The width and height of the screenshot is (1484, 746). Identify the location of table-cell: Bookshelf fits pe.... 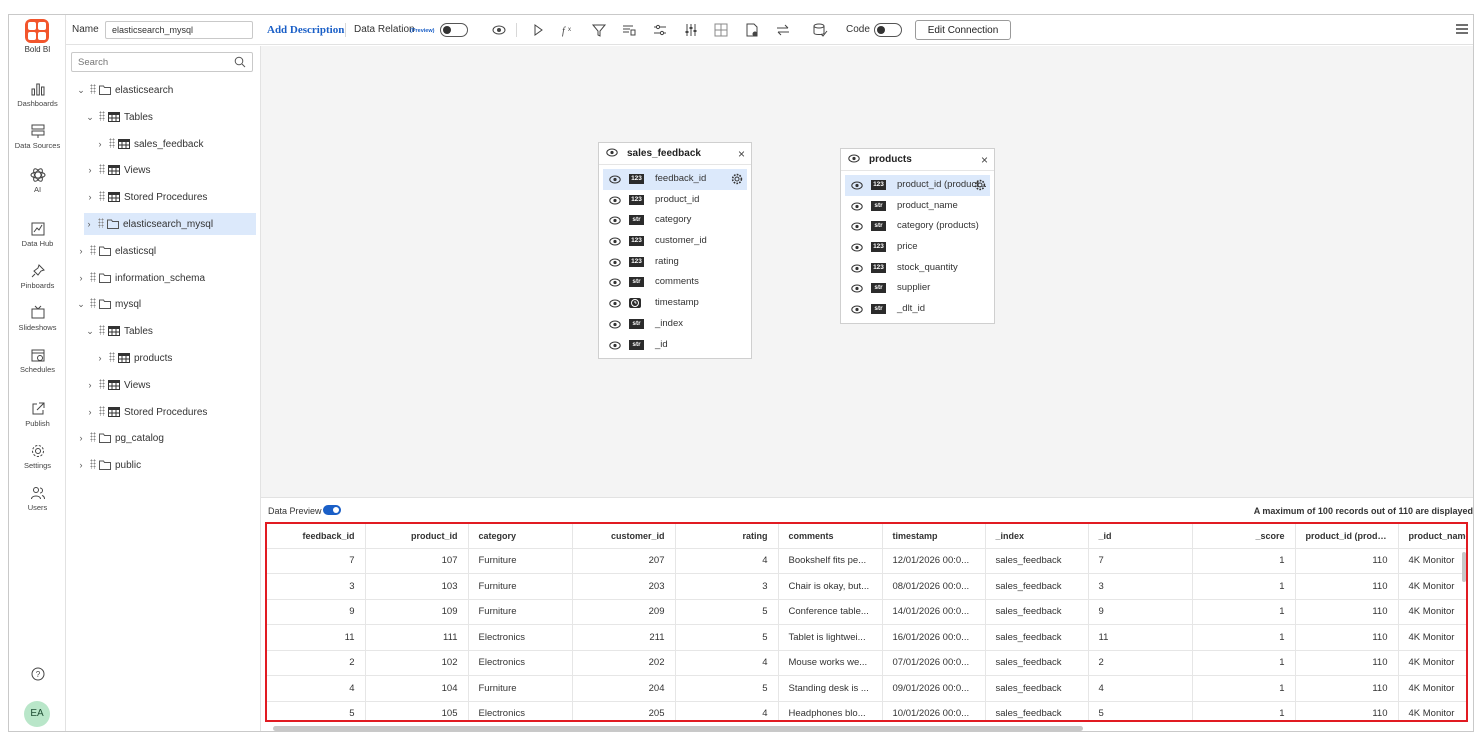
(830, 561).